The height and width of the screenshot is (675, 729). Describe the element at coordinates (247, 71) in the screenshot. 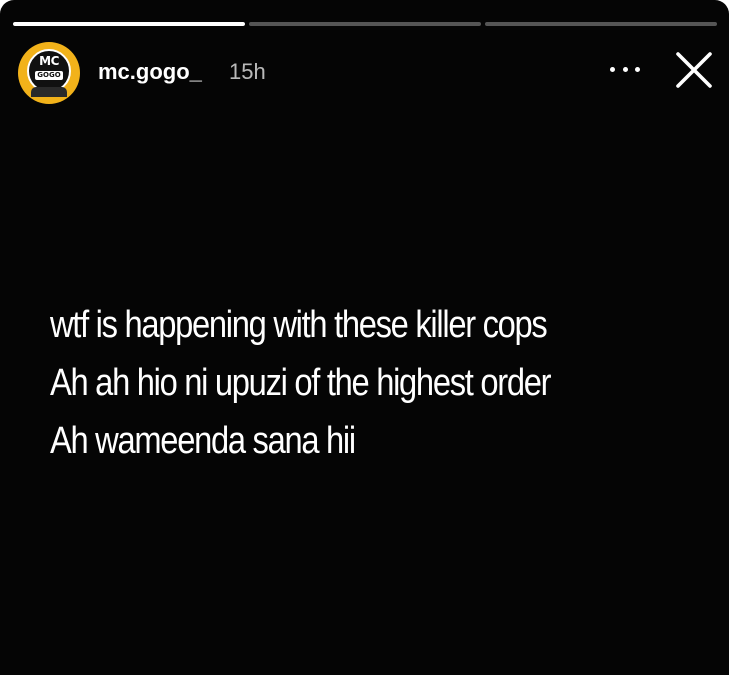

I see `post-time: 15h` at that location.